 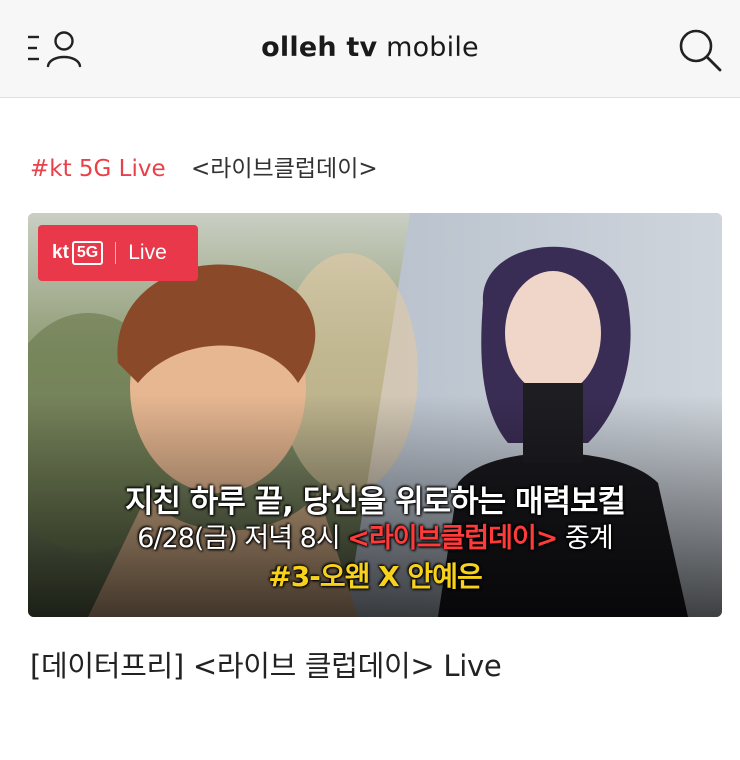 What do you see at coordinates (375, 502) in the screenshot?
I see `thumbnail-headline: 지친 하루 끝, 당신을 위로하는 매력보컬` at bounding box center [375, 502].